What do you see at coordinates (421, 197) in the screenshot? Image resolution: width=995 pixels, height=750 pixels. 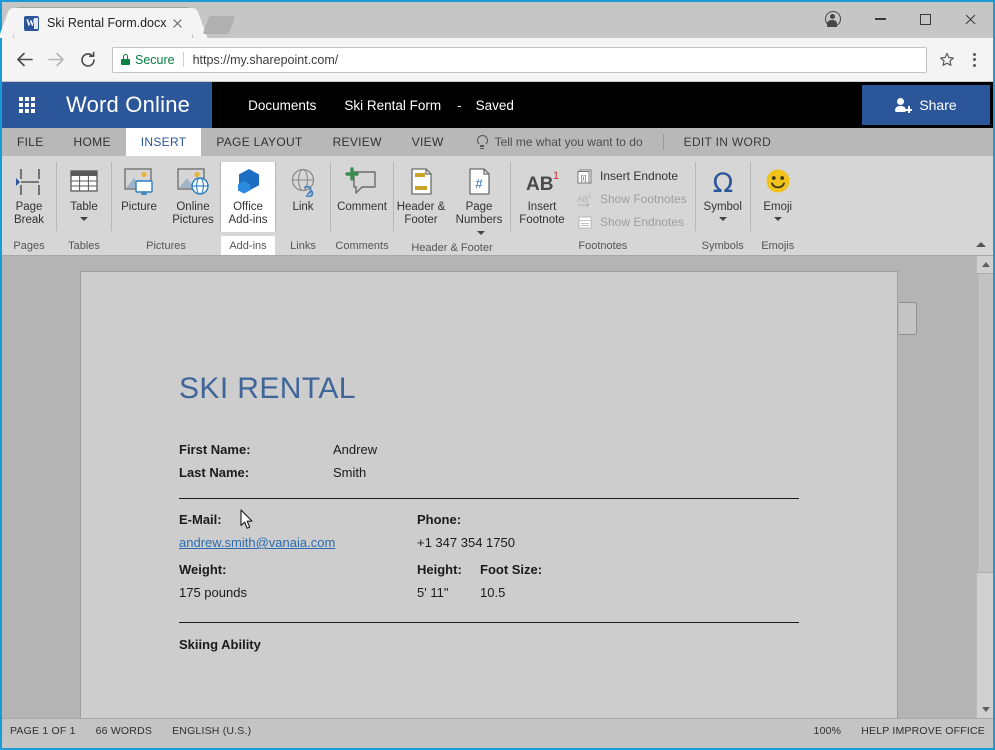 I see `header-footer-button: Header & Footer` at bounding box center [421, 197].